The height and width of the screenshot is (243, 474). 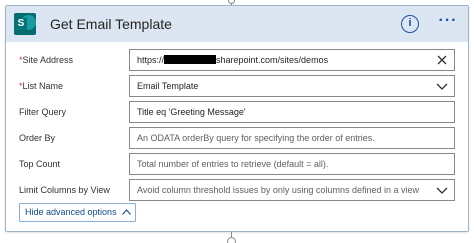 What do you see at coordinates (292, 112) in the screenshot?
I see `filter-query-input: Title eq 'Greeting Message'` at bounding box center [292, 112].